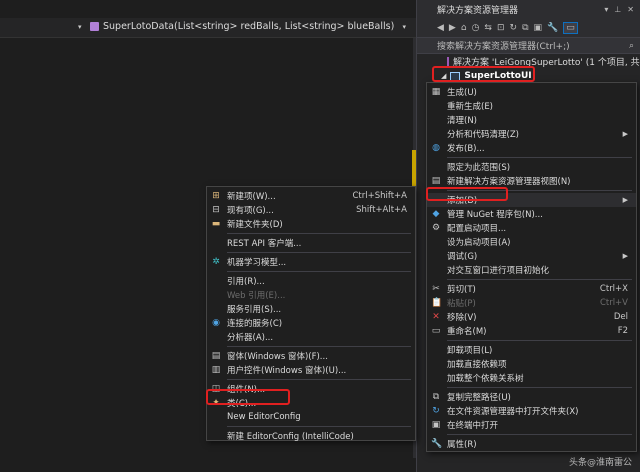 The height and width of the screenshot is (472, 640). Describe the element at coordinates (464, 28) in the screenshot. I see `home-icon: ⌂` at that location.